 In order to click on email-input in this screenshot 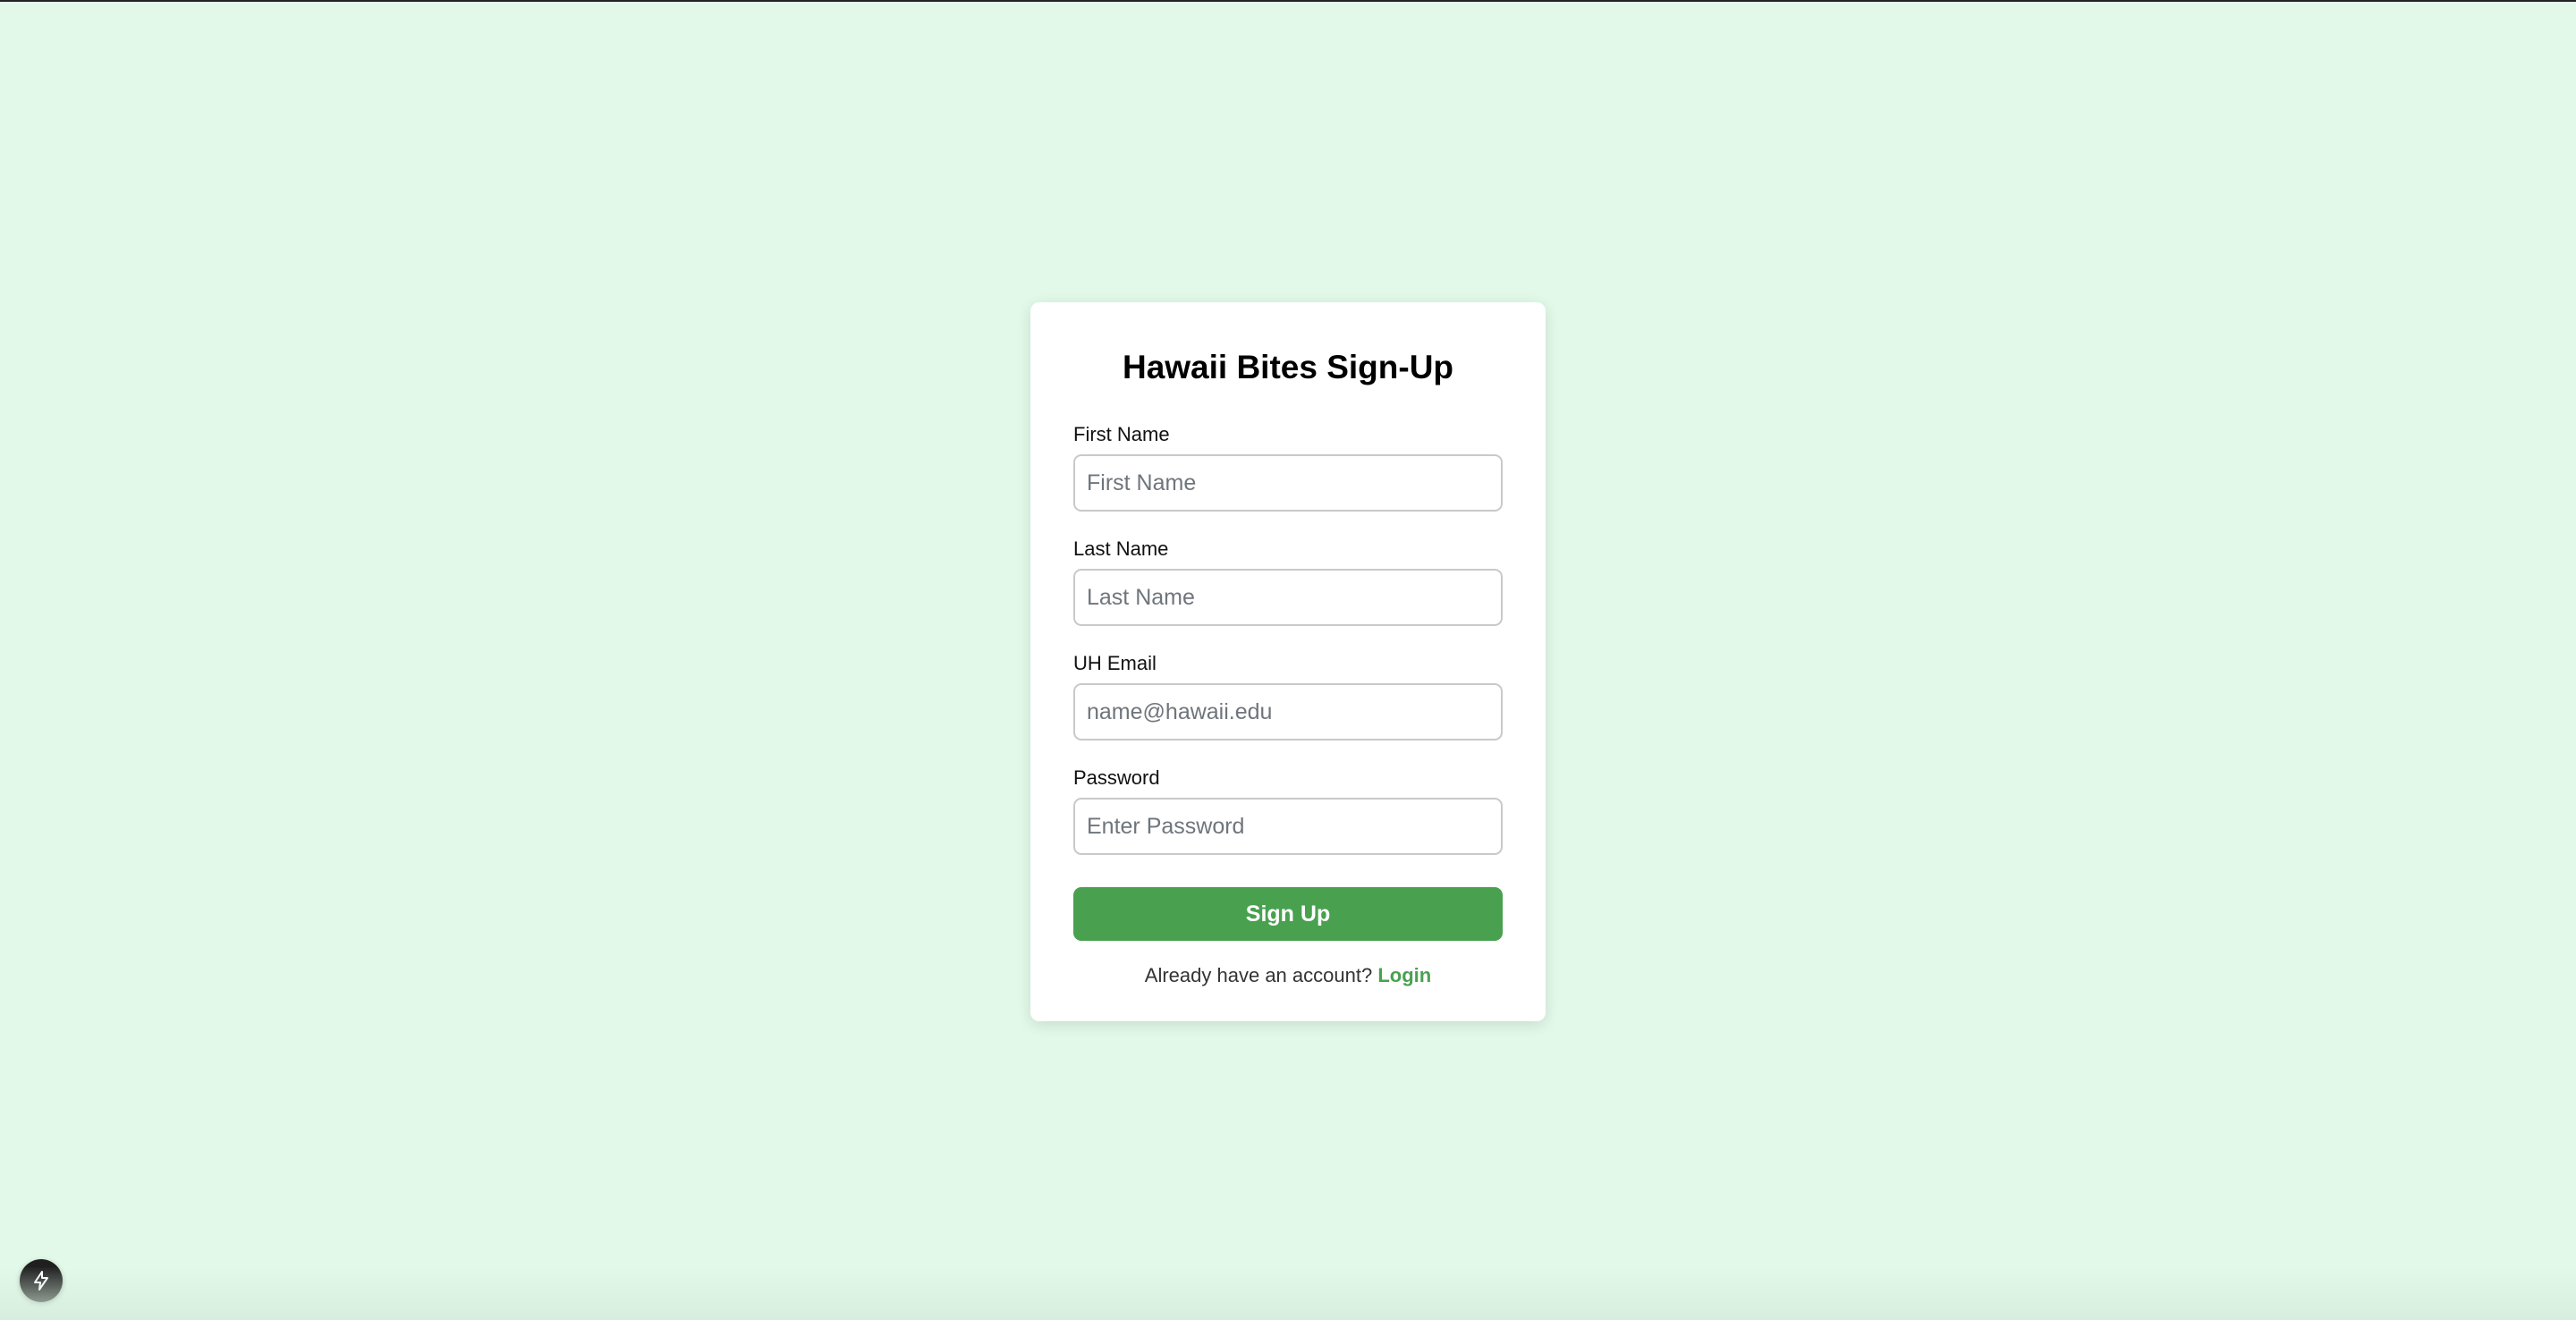, I will do `click(1288, 711)`.